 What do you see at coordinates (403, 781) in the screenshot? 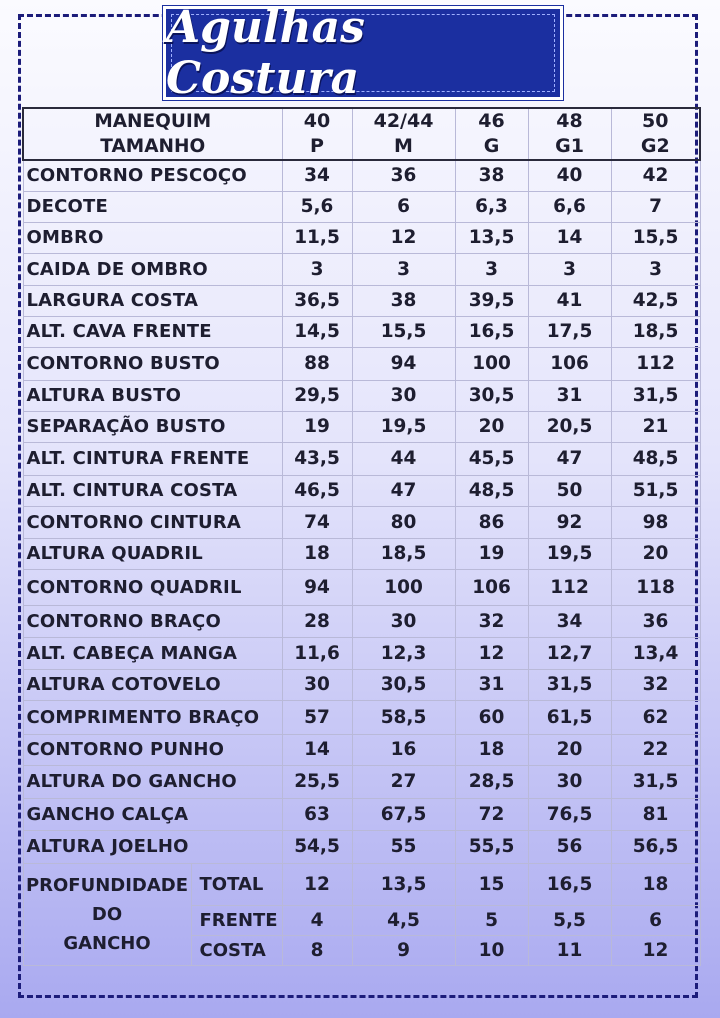
I see `measurement-value: 27` at bounding box center [403, 781].